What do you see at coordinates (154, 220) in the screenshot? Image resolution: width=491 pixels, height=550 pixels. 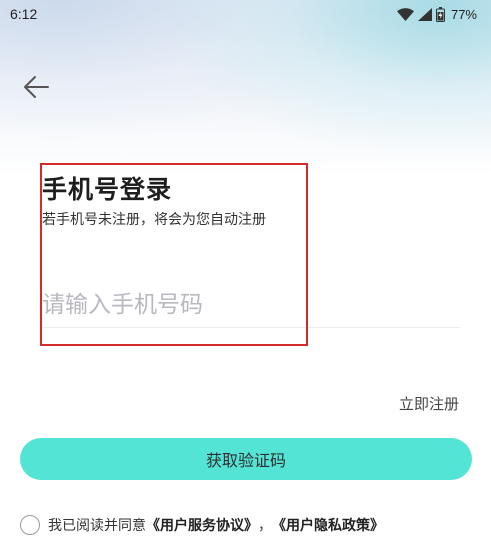 I see `page-subtitle: 若手机号未注册，将会为您自动注册` at bounding box center [154, 220].